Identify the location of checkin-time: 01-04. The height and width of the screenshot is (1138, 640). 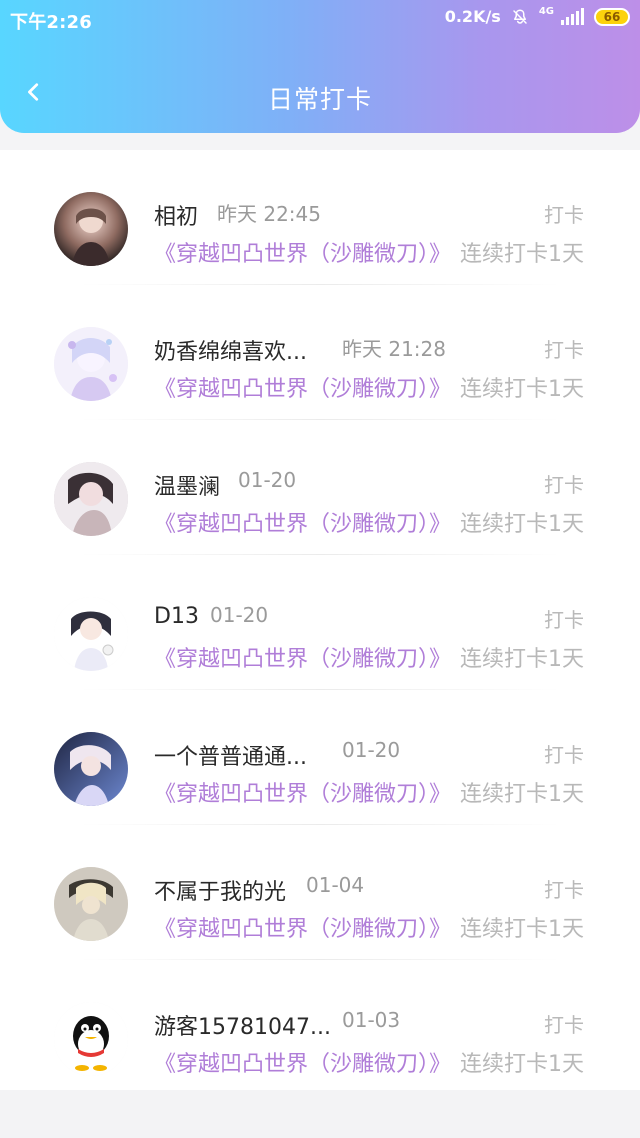
(335, 885).